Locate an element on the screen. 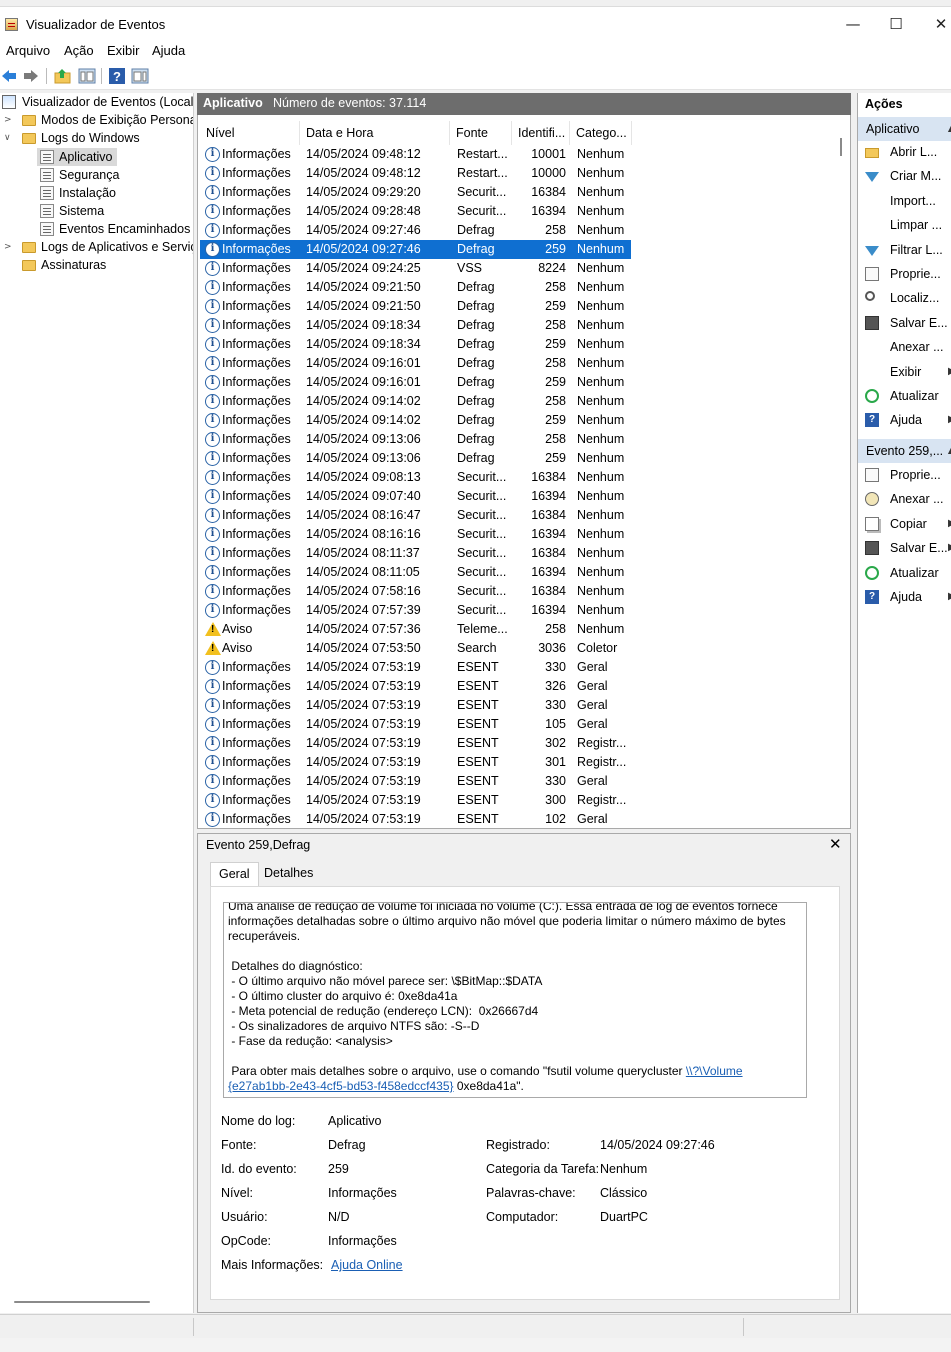 The width and height of the screenshot is (951, 1352). tab-geral: Geral is located at coordinates (234, 874).